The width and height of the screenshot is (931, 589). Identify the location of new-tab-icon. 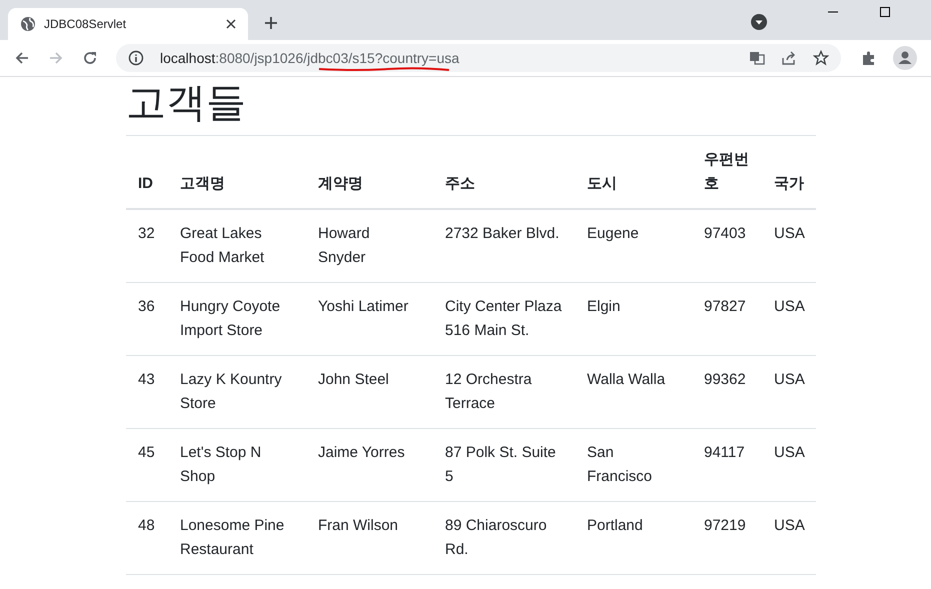
(271, 23).